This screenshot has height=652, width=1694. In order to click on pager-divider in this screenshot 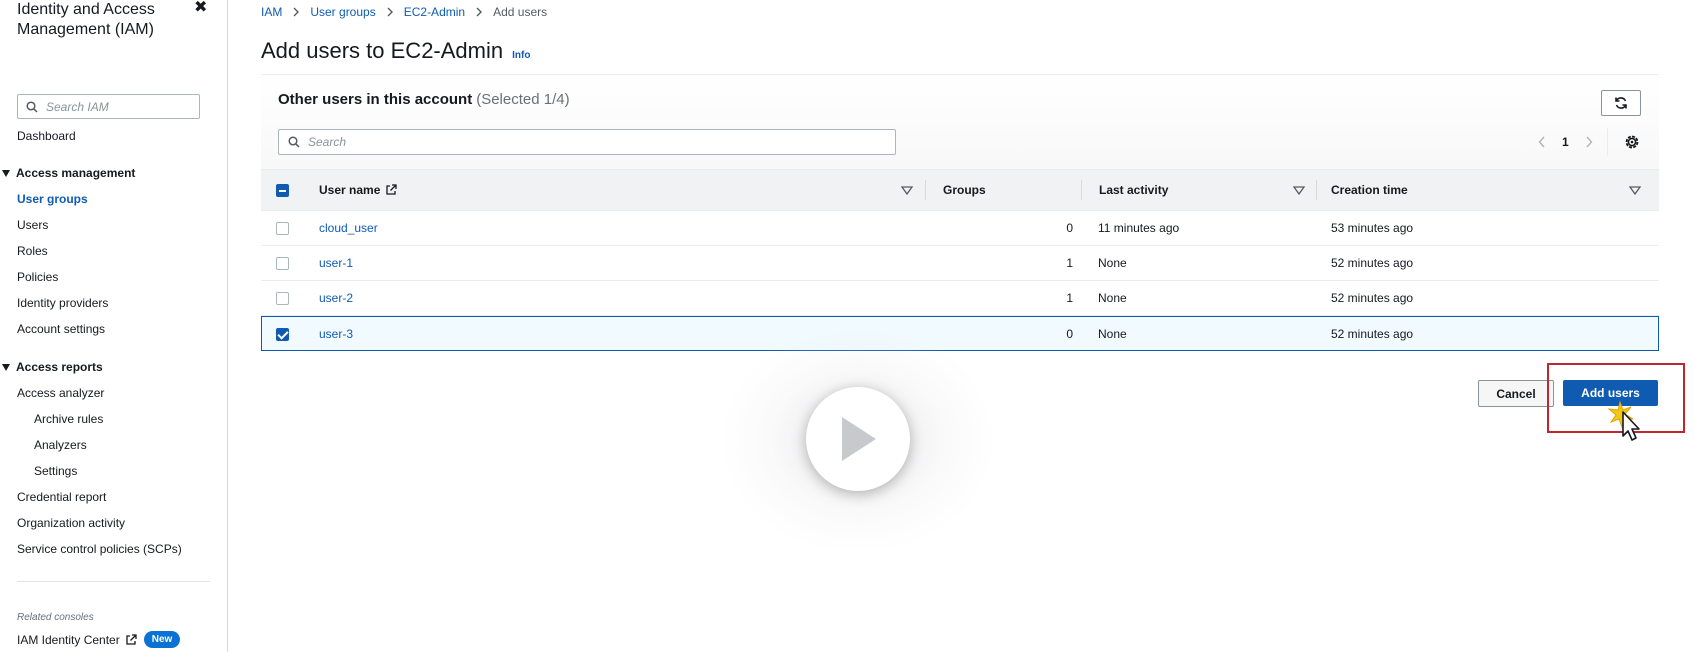, I will do `click(1607, 142)`.